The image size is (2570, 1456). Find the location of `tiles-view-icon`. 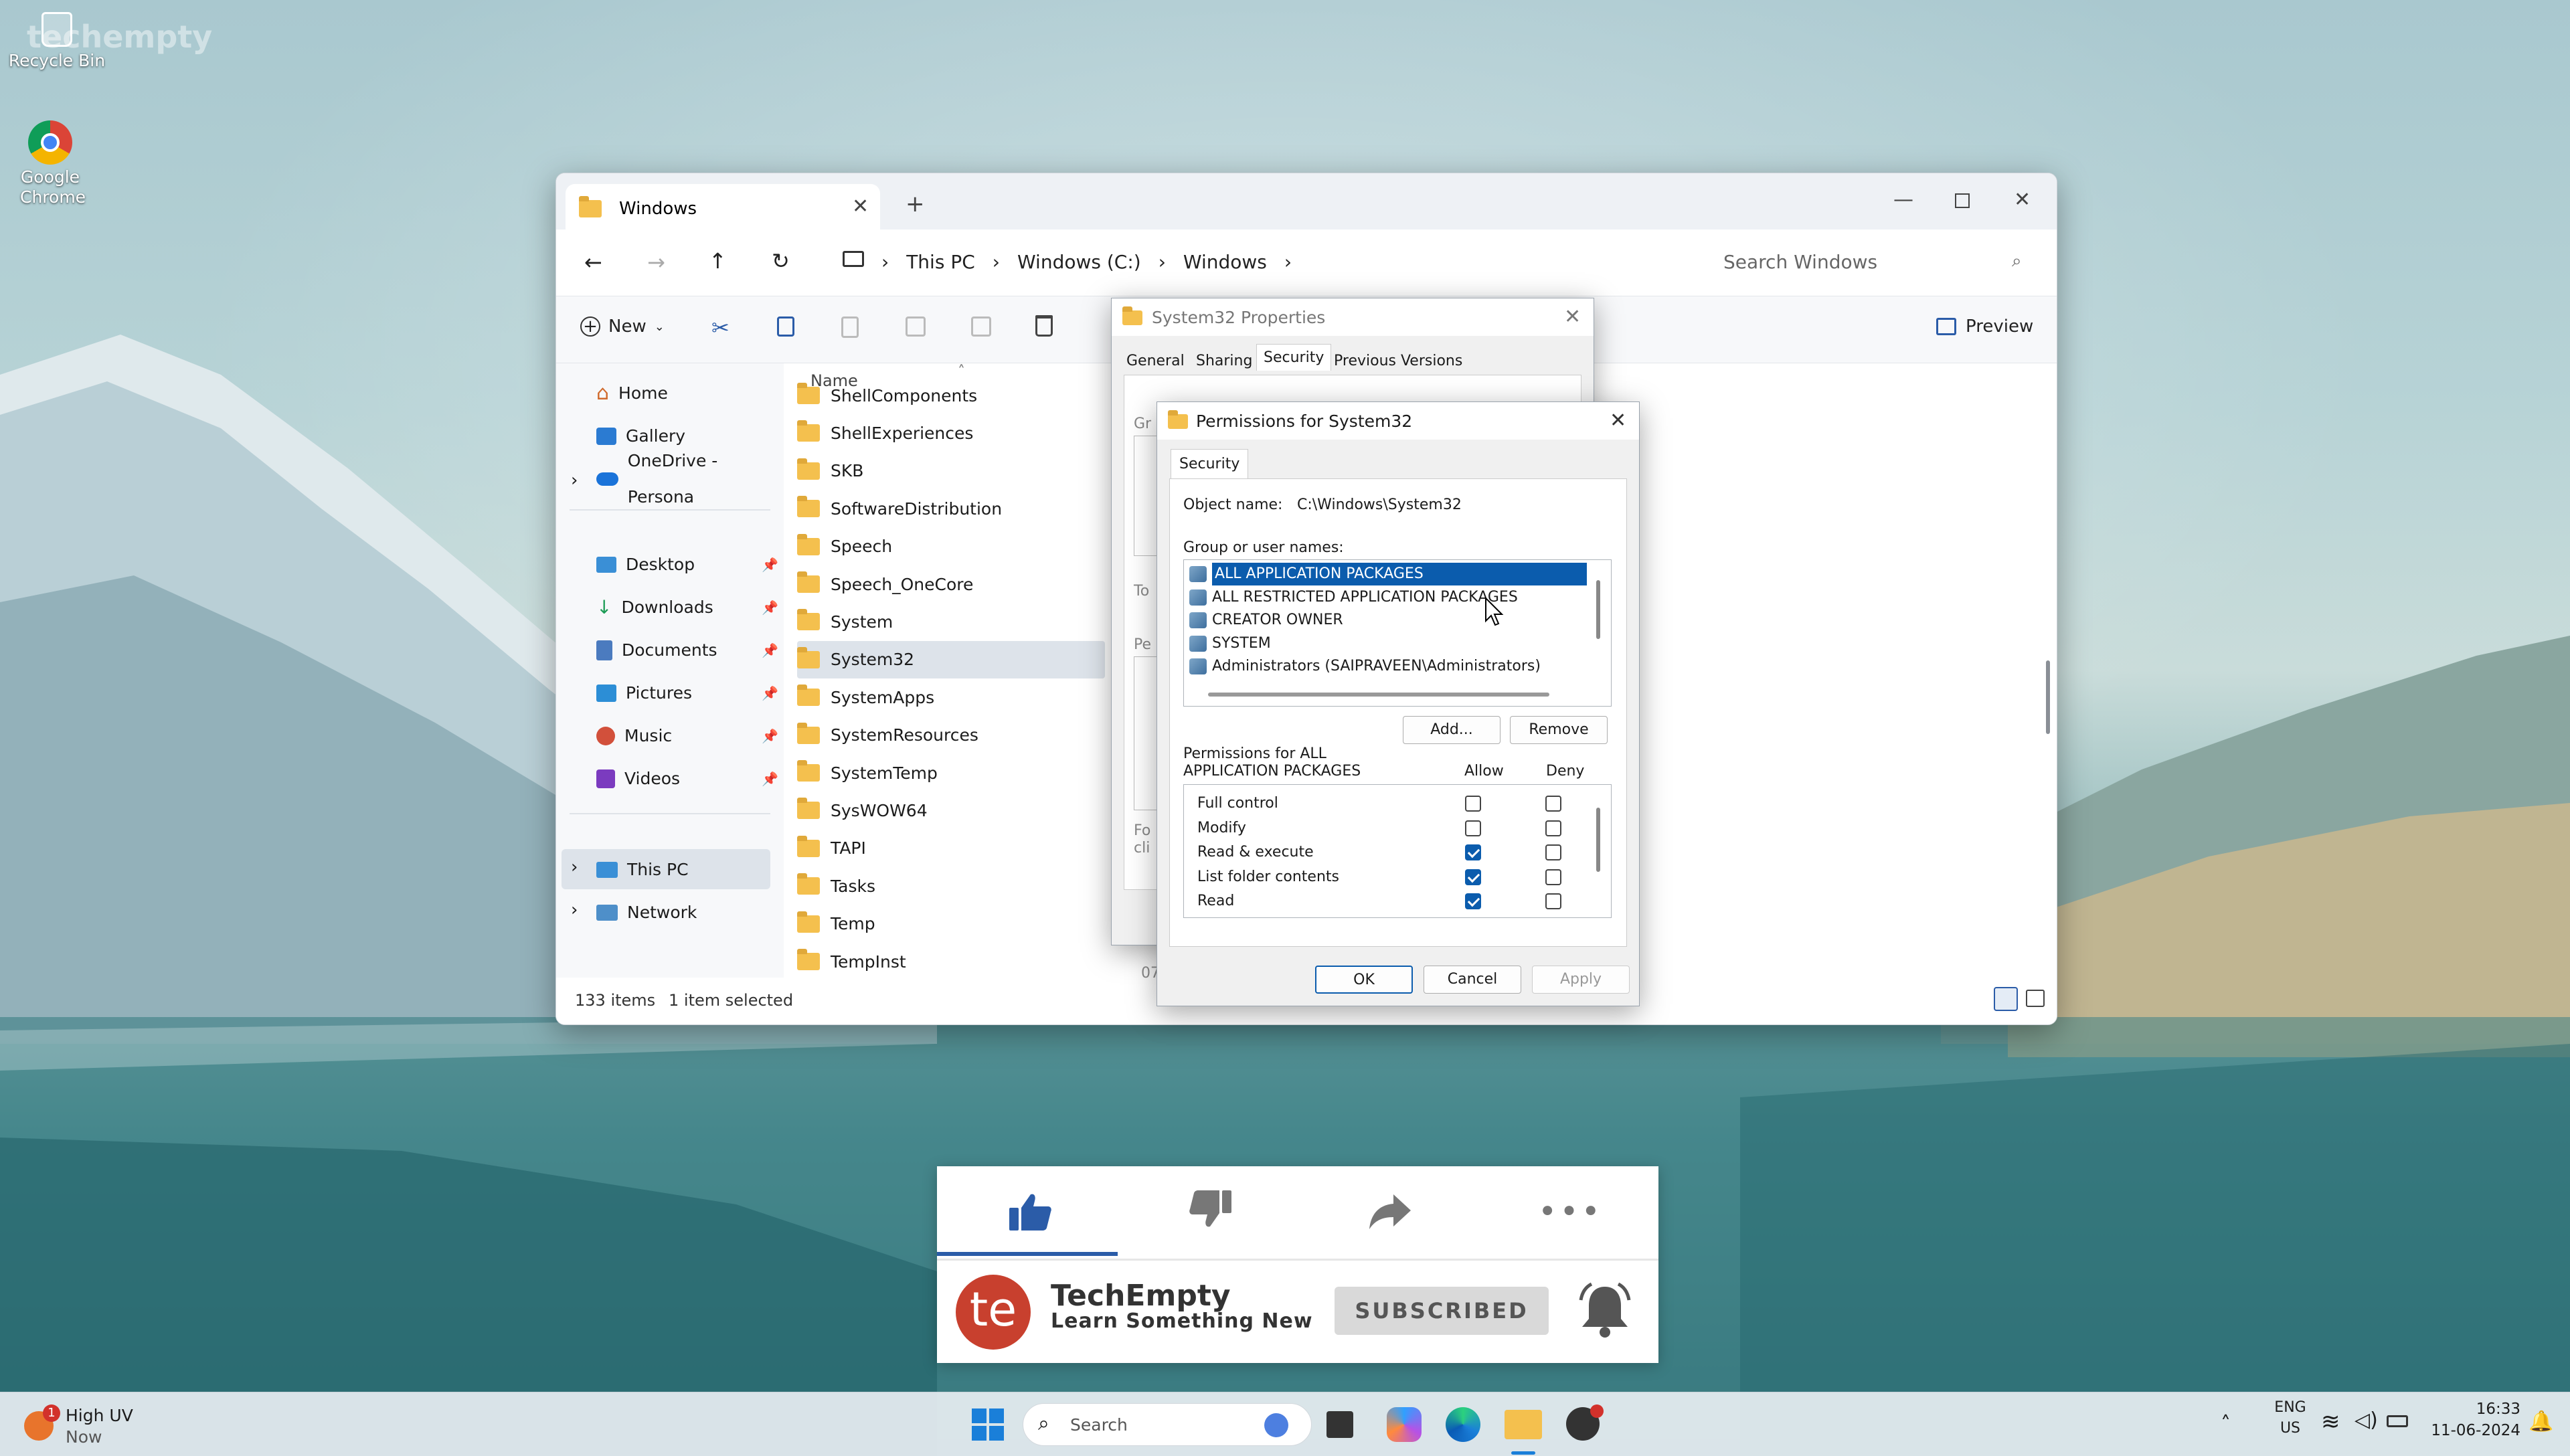

tiles-view-icon is located at coordinates (2035, 998).